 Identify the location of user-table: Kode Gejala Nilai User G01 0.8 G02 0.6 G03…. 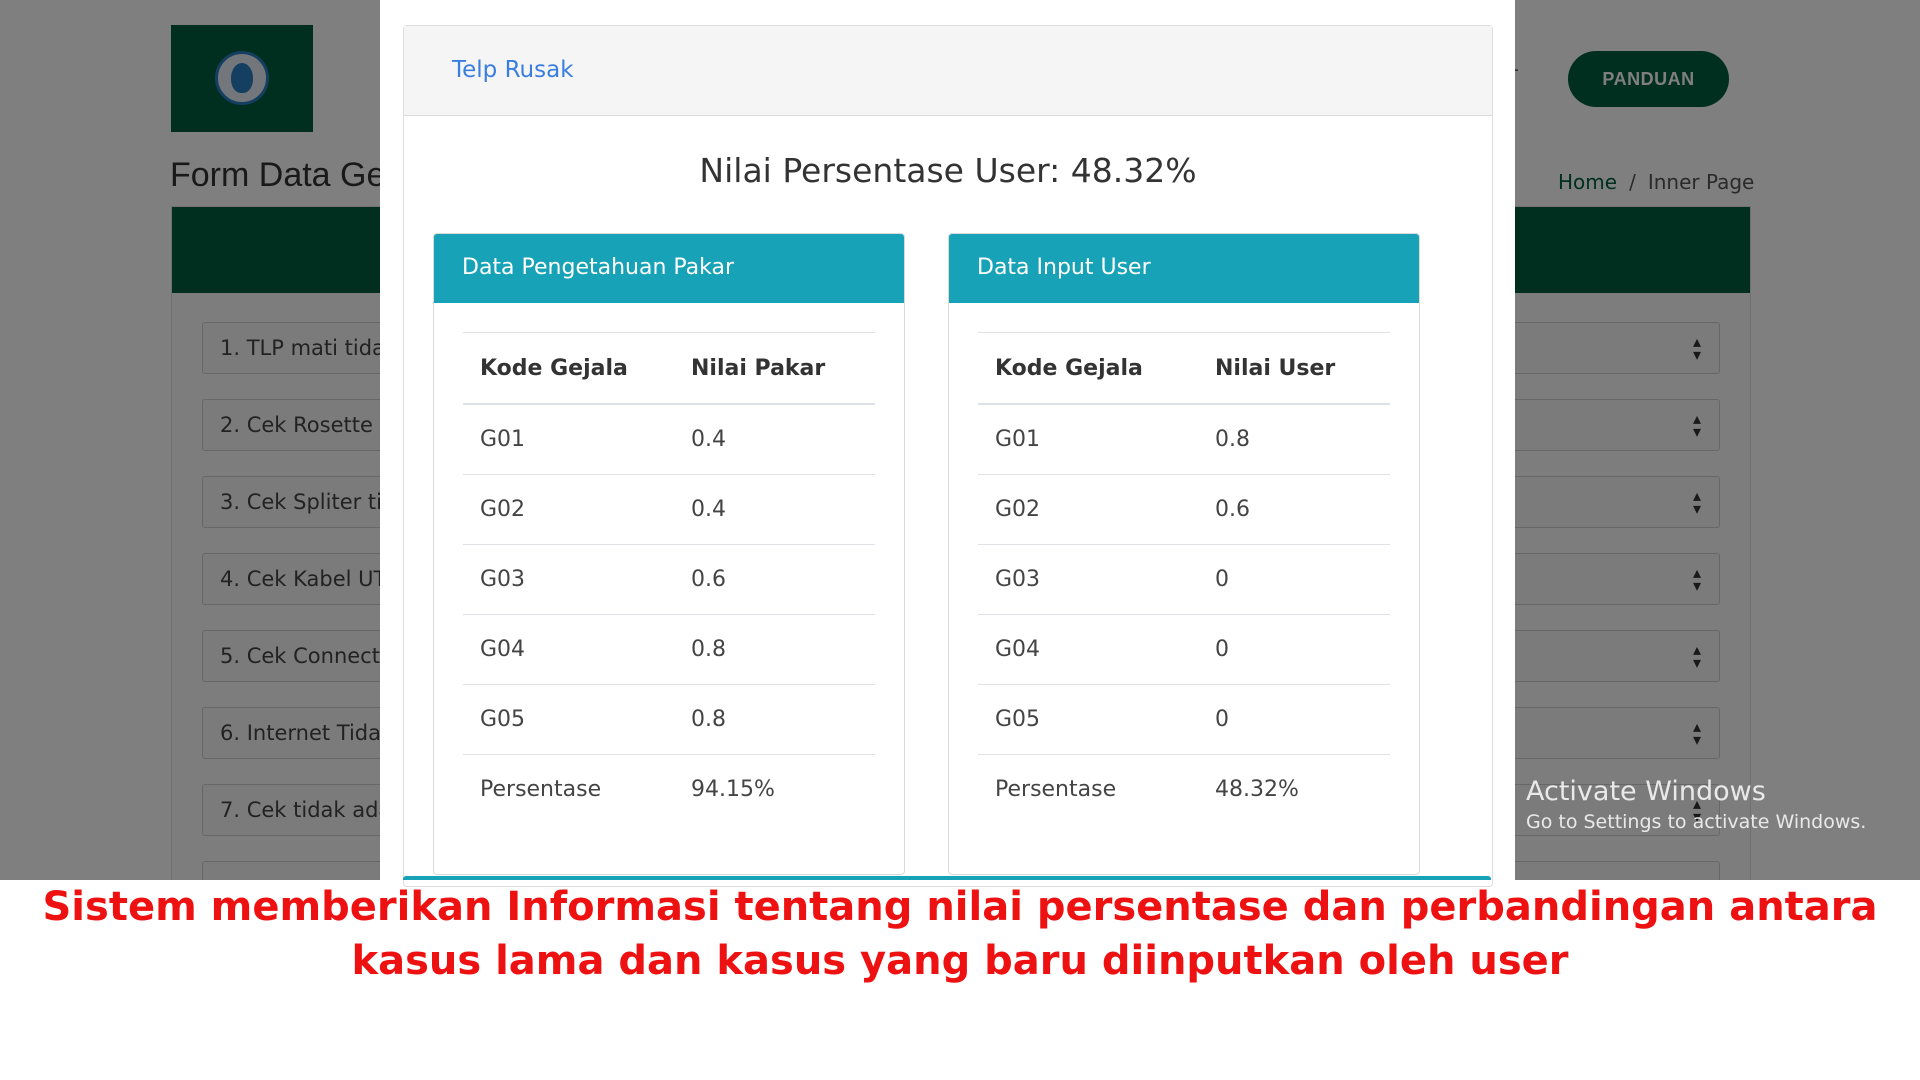
(1184, 578).